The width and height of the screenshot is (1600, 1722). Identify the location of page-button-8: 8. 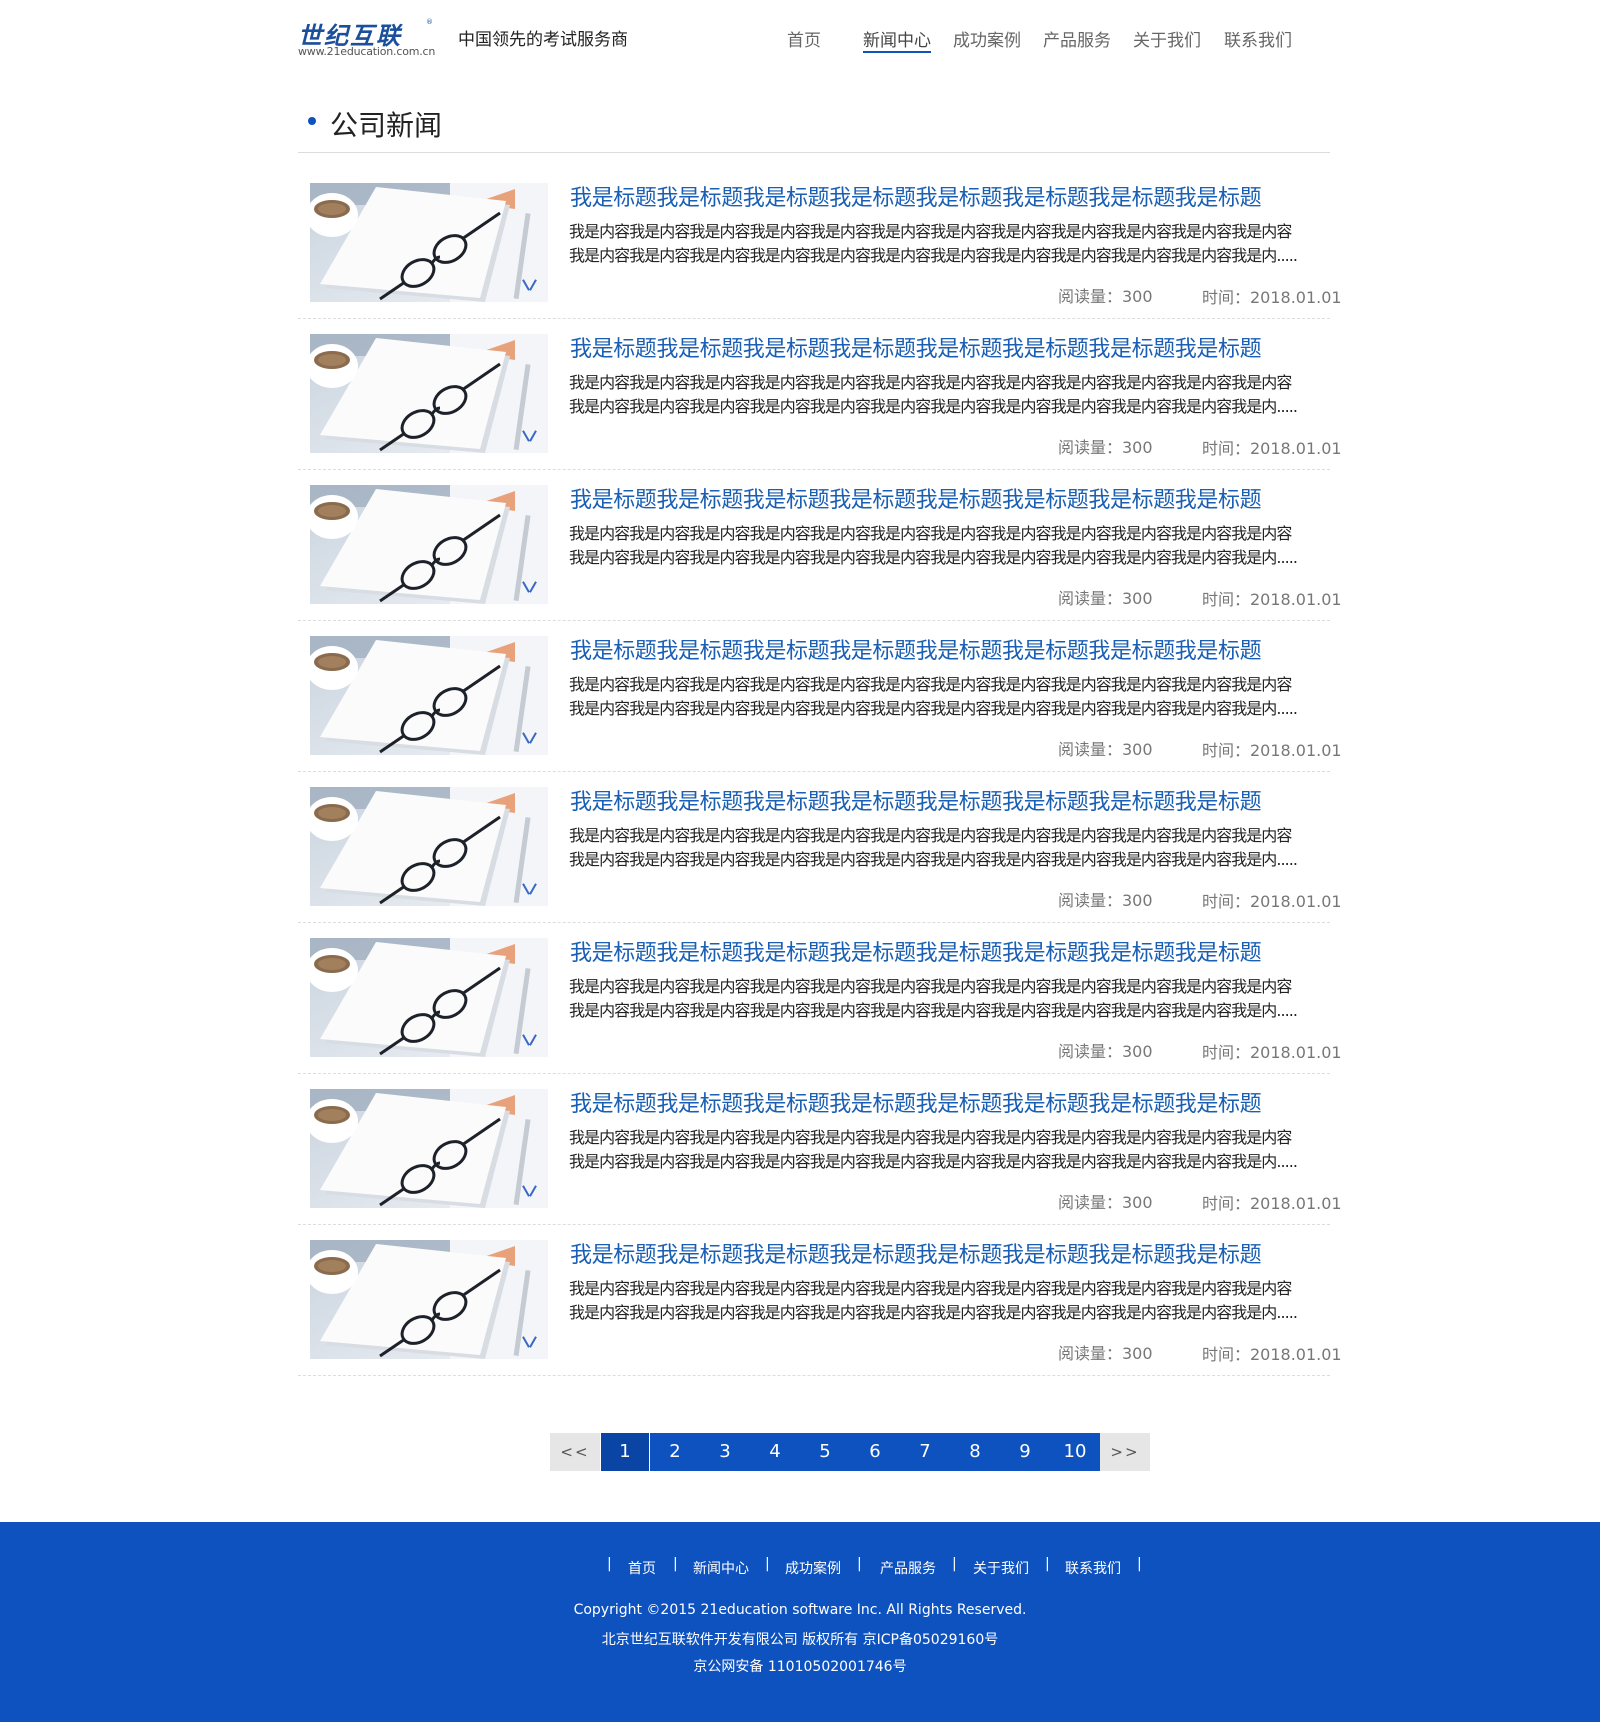
(975, 1452).